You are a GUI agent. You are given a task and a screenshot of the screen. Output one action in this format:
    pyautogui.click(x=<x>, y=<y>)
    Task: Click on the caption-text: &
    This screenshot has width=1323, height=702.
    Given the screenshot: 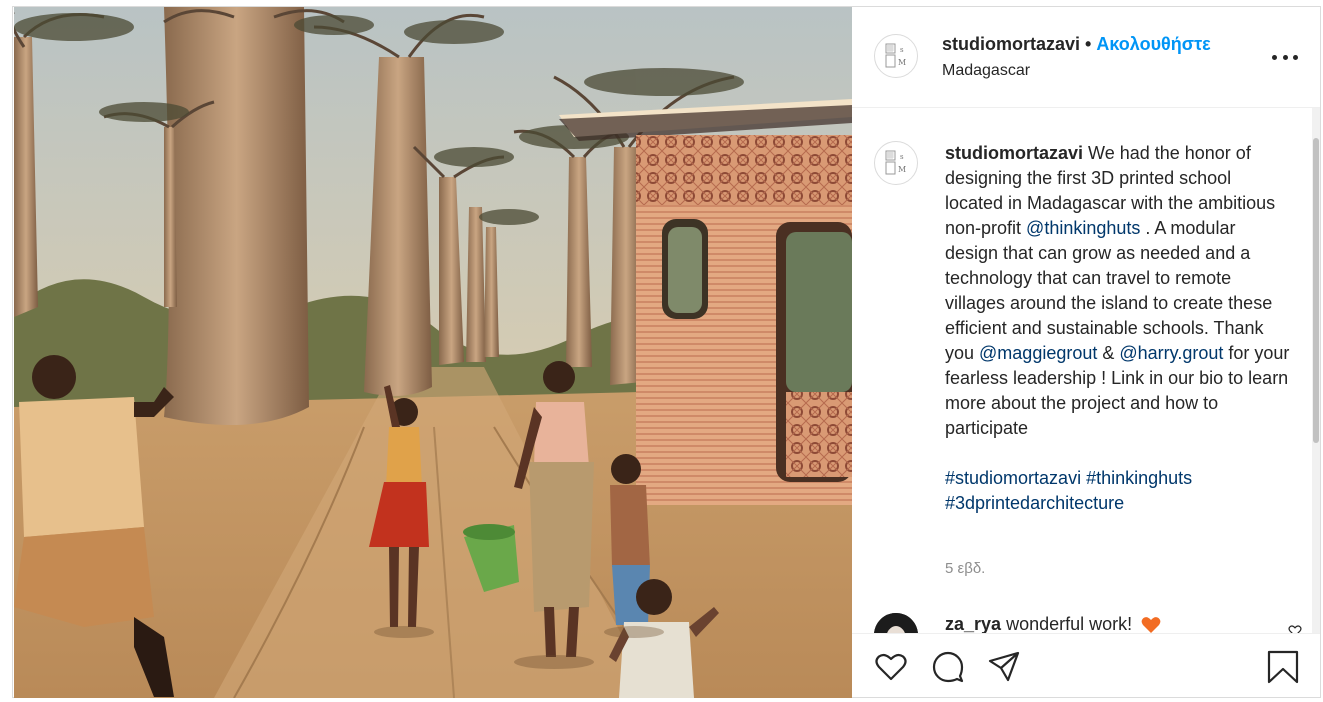 What is the action you would take?
    pyautogui.click(x=1108, y=353)
    